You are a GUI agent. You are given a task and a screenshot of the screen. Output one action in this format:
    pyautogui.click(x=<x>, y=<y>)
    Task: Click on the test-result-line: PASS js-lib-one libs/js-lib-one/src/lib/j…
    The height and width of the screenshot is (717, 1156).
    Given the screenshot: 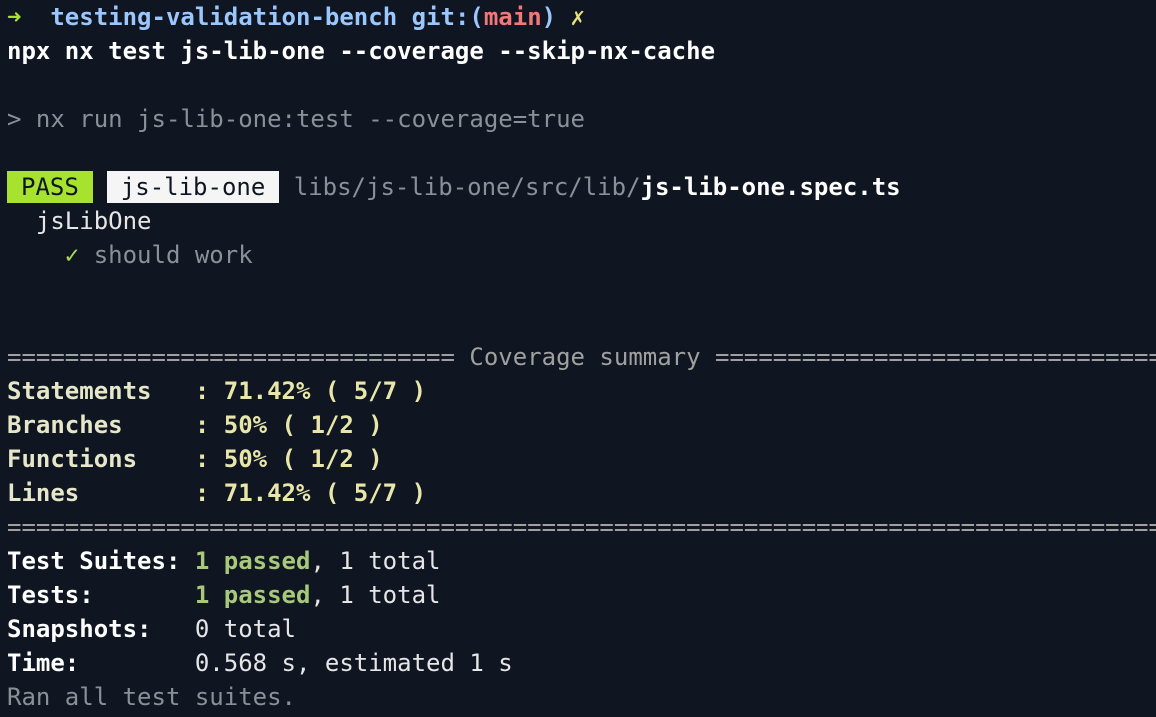 What is the action you would take?
    pyautogui.click(x=581, y=187)
    